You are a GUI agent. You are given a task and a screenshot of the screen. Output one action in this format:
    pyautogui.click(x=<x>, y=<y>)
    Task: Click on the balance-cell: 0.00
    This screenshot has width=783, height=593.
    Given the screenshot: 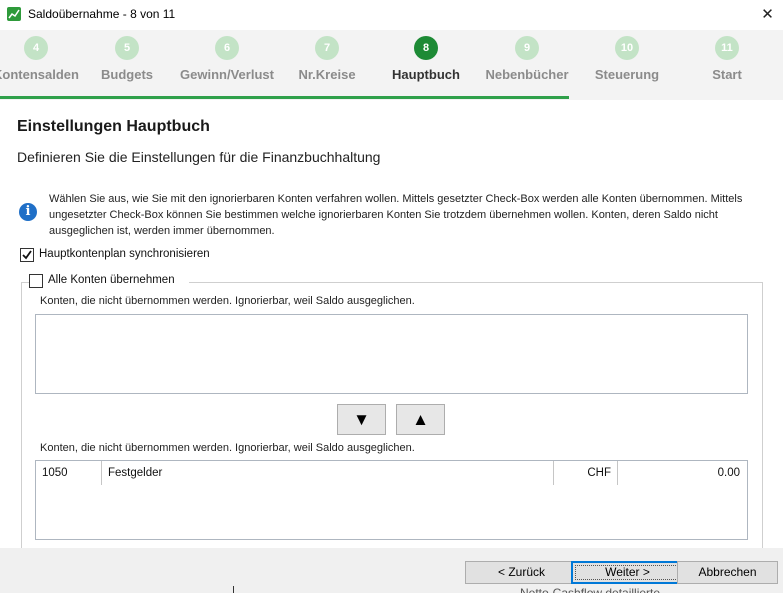 What is the action you would take?
    pyautogui.click(x=728, y=473)
    